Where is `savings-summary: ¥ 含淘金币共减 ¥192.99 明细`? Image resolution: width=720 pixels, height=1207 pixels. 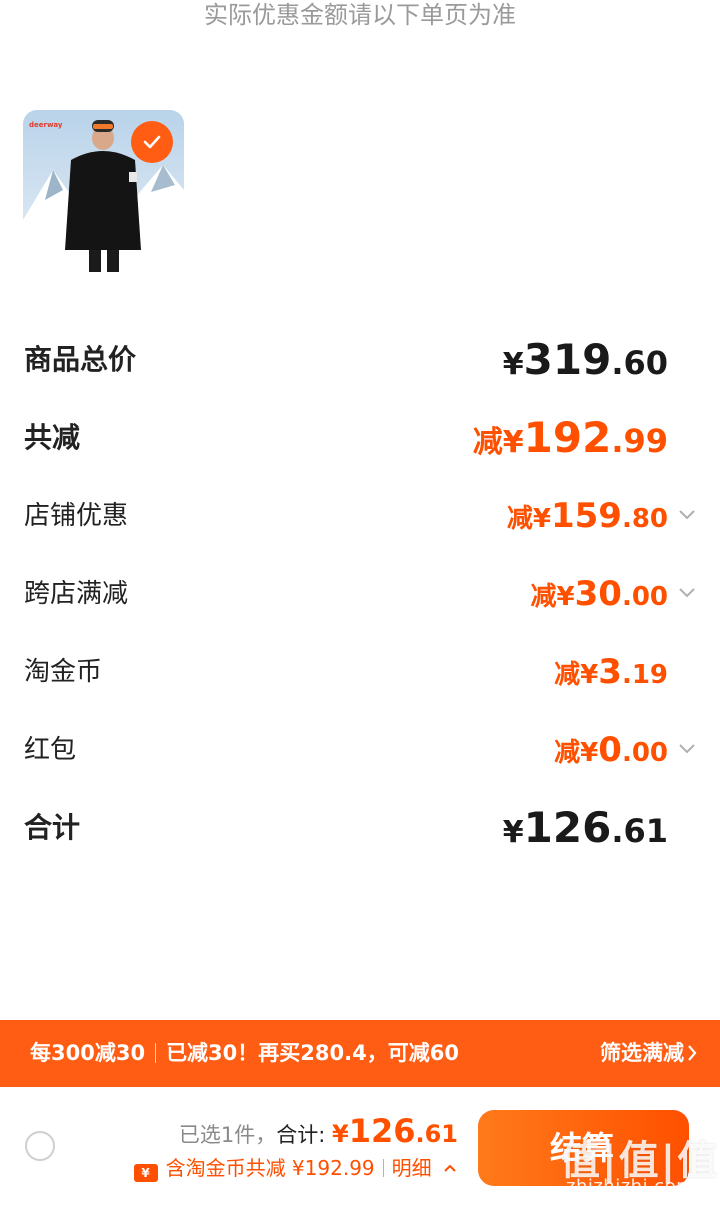 savings-summary: ¥ 含淘金币共减 ¥192.99 明细 is located at coordinates (295, 1168).